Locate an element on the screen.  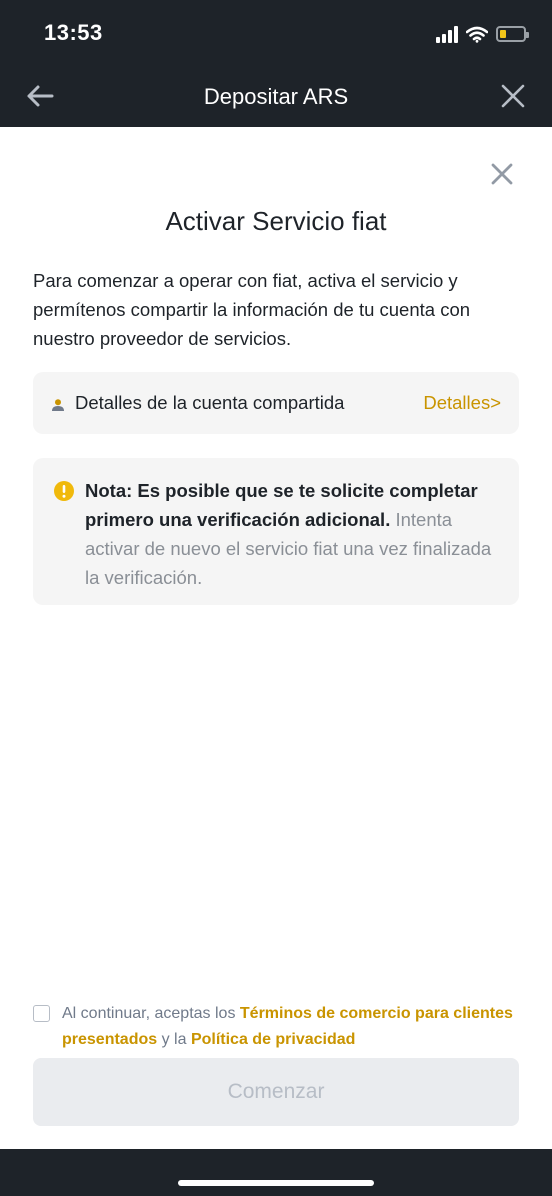
home-indicator is located at coordinates (276, 1183).